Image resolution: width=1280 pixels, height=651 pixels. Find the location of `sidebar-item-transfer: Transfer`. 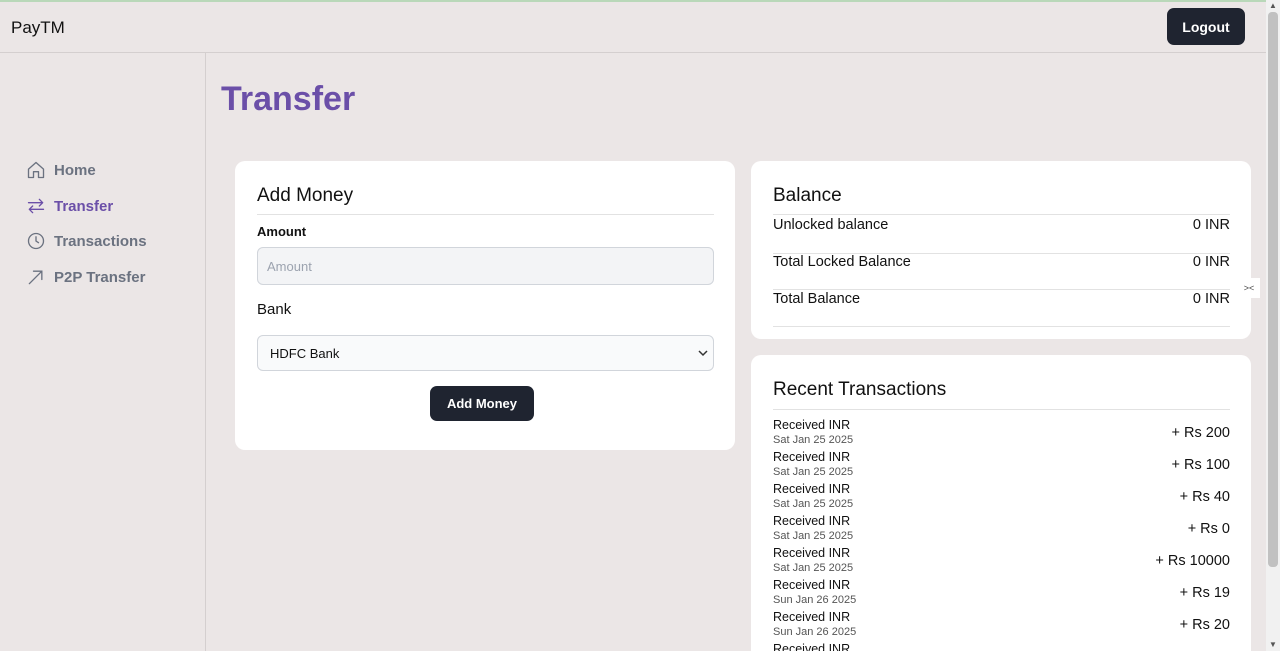

sidebar-item-transfer: Transfer is located at coordinates (69, 206).